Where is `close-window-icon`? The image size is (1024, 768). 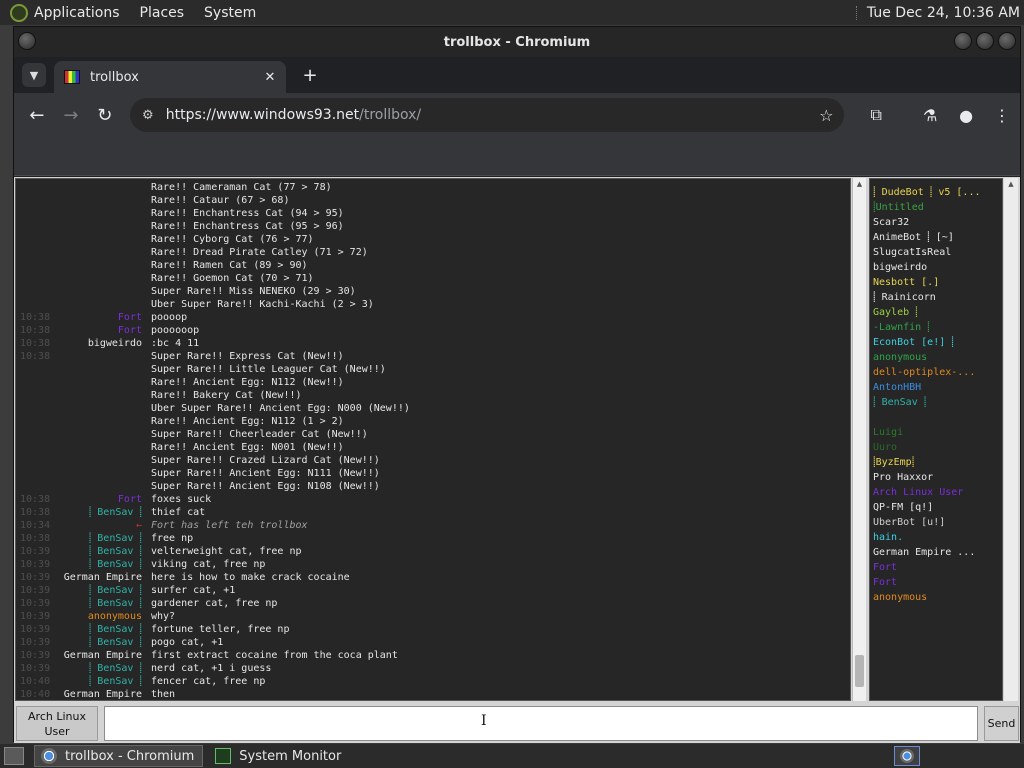
close-window-icon is located at coordinates (1007, 41).